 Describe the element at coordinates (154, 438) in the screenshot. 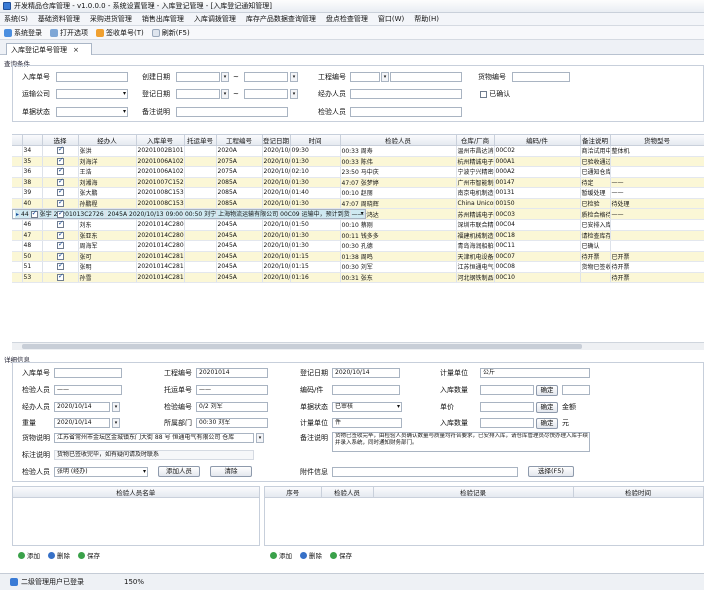

I see `detail-addr-input: 江苏省常州市金坛区金城镇东门大街 88 号 恒通电气有限公司 仓库` at that location.